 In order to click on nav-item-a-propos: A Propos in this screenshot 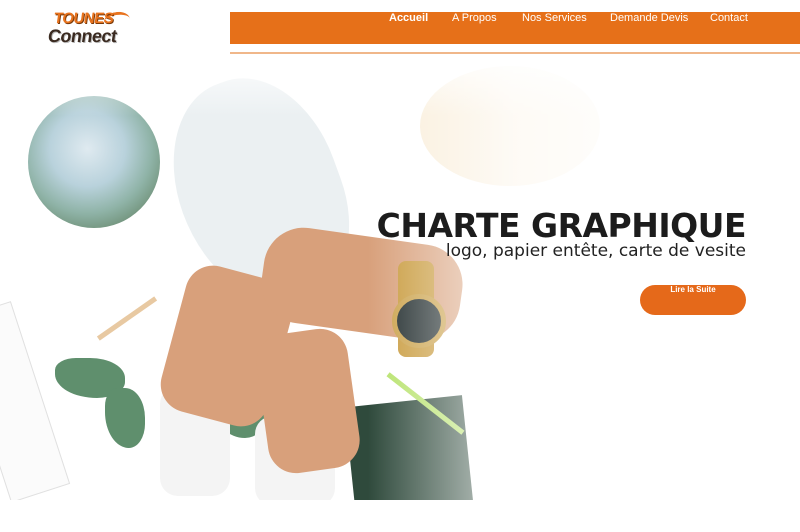, I will do `click(474, 28)`.